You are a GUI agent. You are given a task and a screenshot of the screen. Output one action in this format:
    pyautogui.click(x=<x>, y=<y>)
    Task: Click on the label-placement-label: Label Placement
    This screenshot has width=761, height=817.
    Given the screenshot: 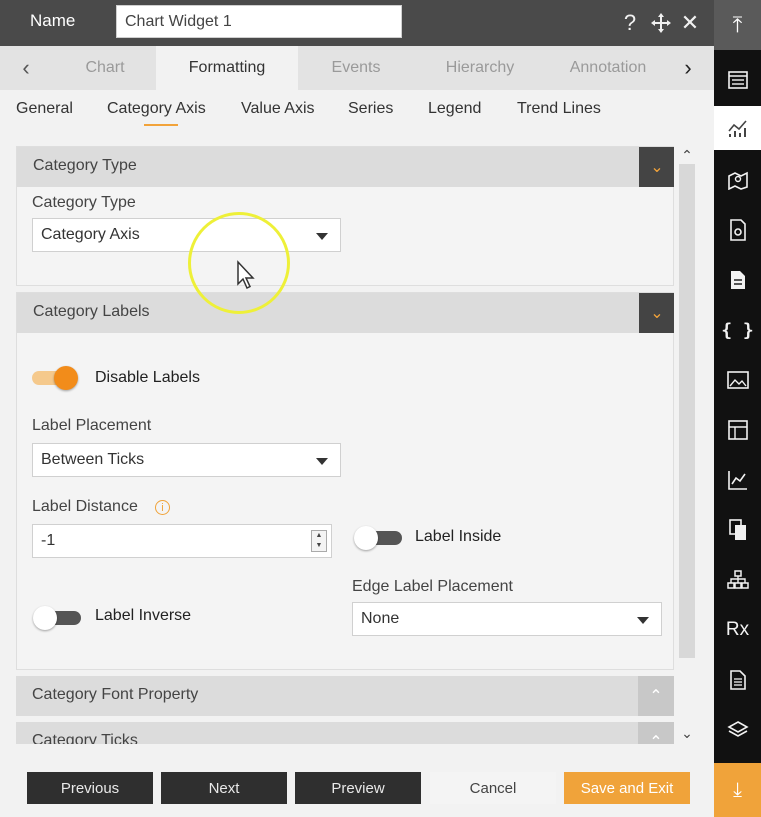 What is the action you would take?
    pyautogui.click(x=92, y=425)
    